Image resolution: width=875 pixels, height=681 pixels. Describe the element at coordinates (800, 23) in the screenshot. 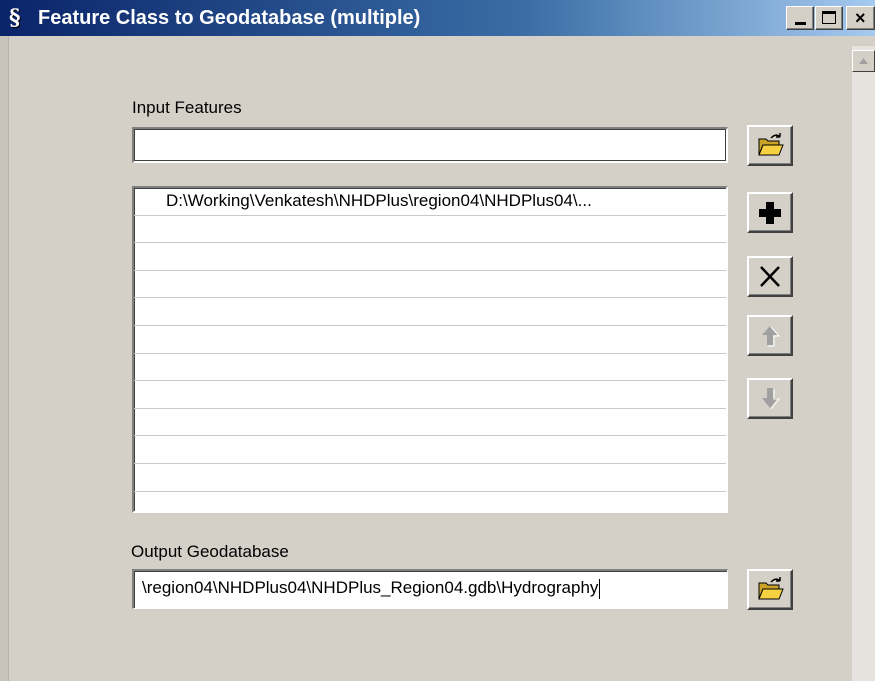

I see `minimize-icon` at that location.